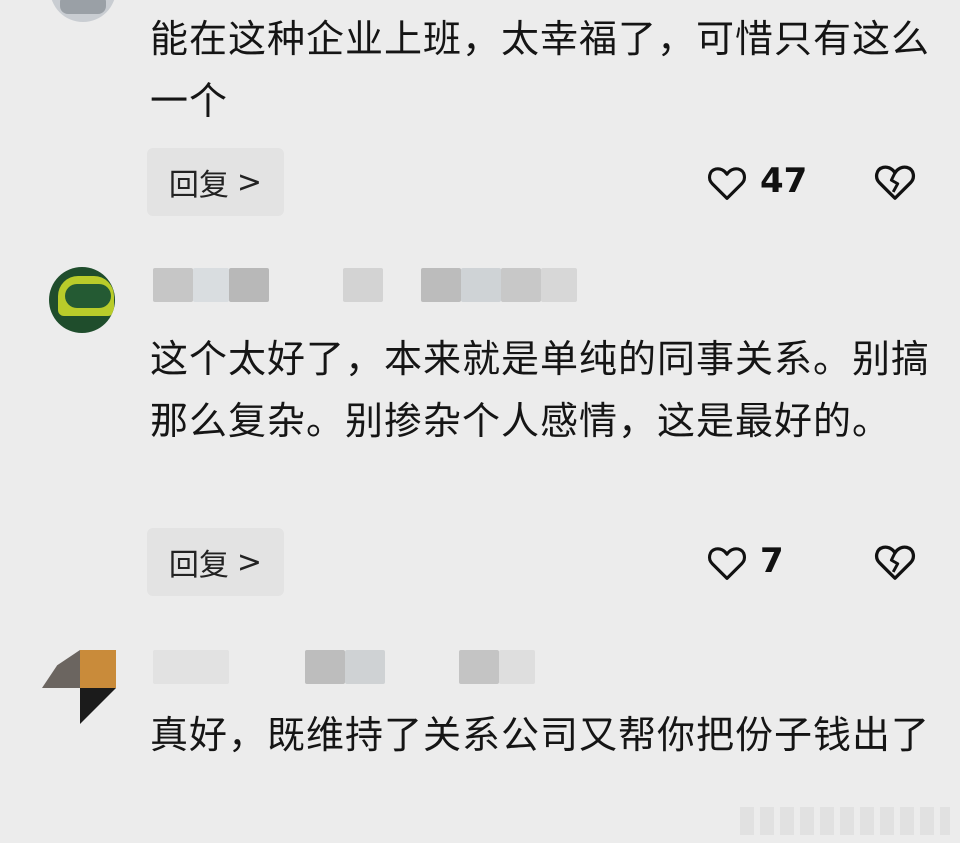 The image size is (960, 843). What do you see at coordinates (845, 821) in the screenshot?
I see `watermark` at bounding box center [845, 821].